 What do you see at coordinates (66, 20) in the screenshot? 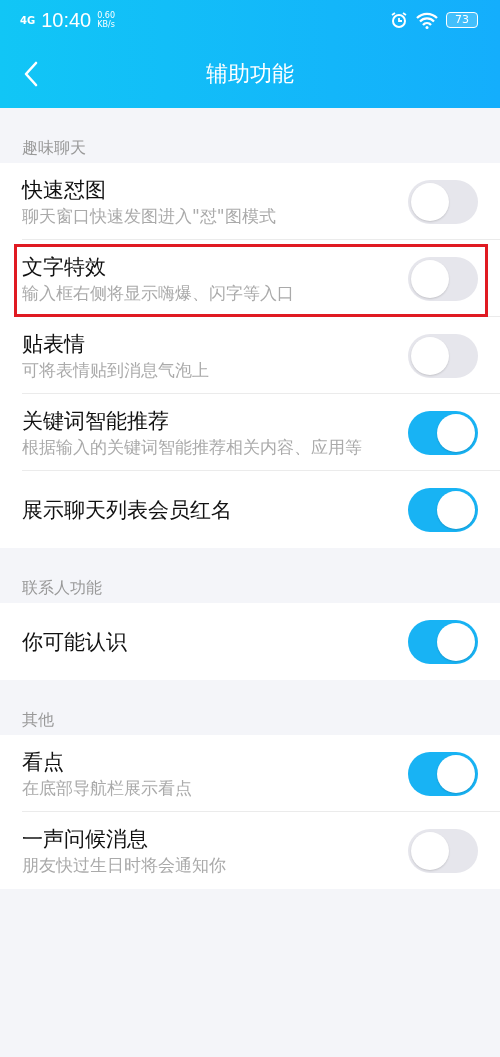
I see `status-time: 10:40` at bounding box center [66, 20].